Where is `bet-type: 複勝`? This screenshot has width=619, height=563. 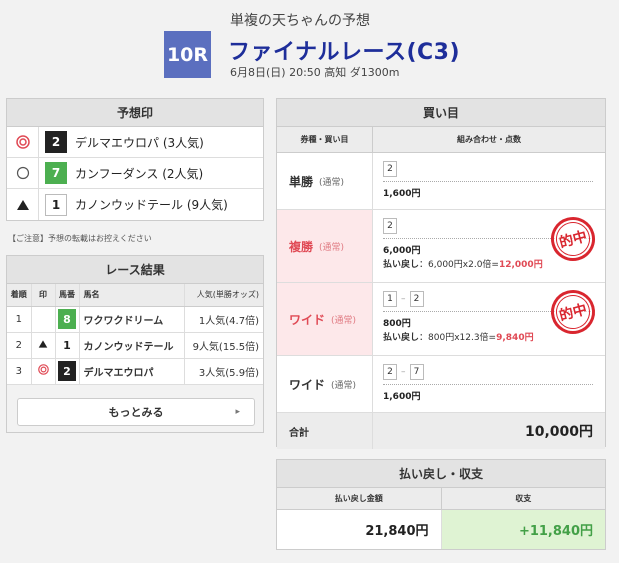 bet-type: 複勝 is located at coordinates (301, 246).